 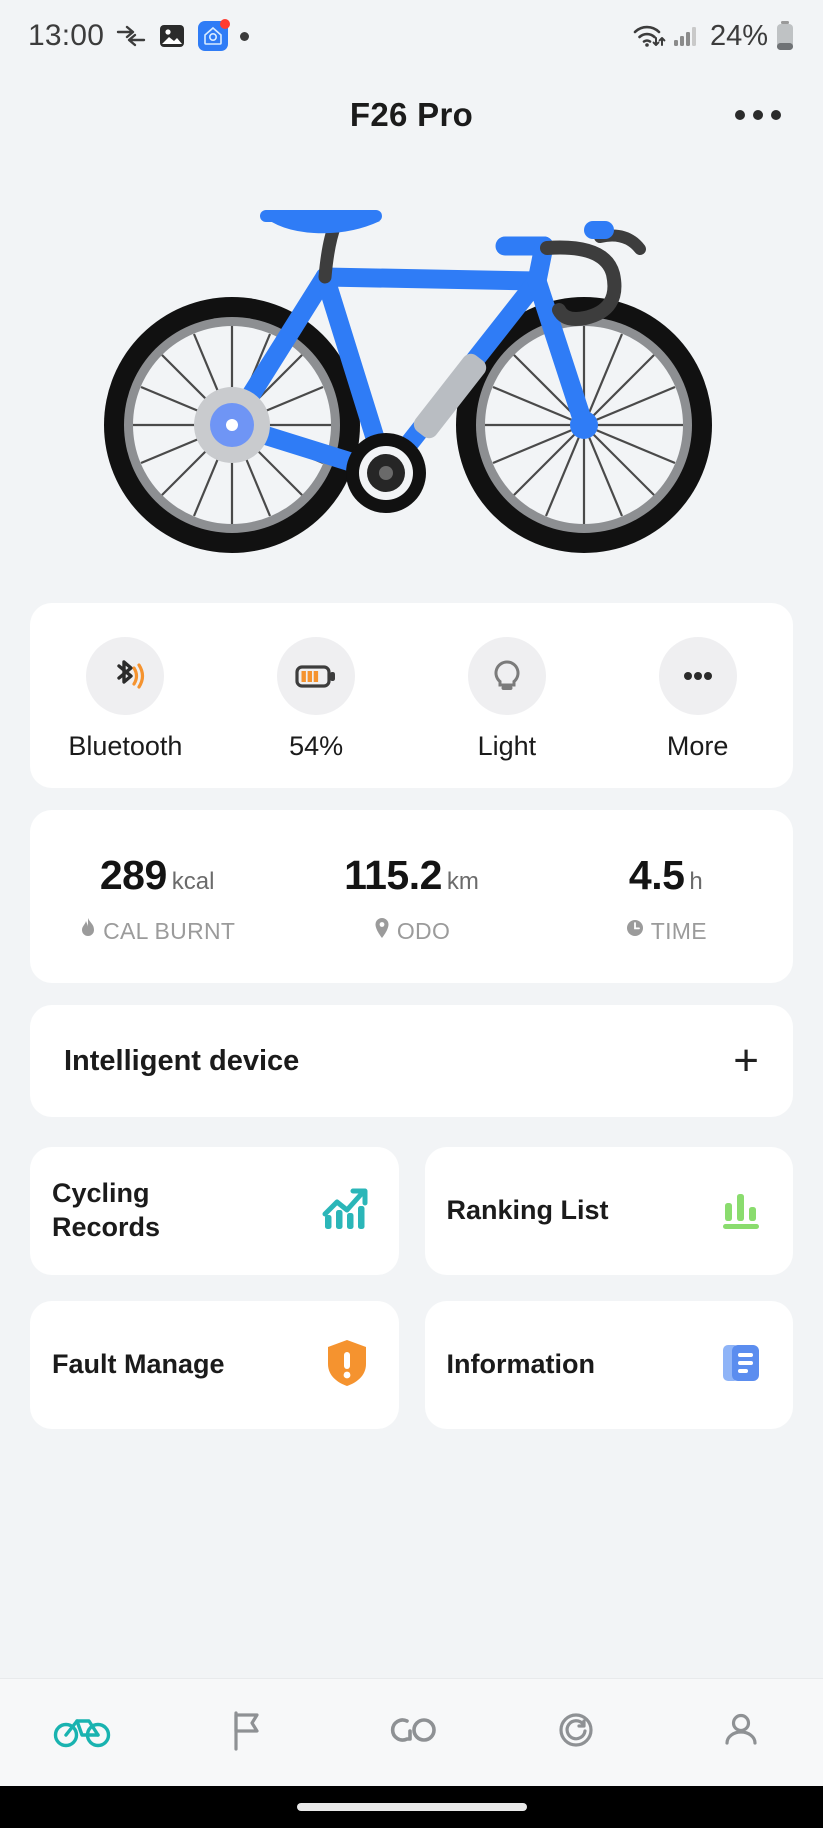 I want to click on tile-ranking-list: Ranking List, so click(x=608, y=1211).